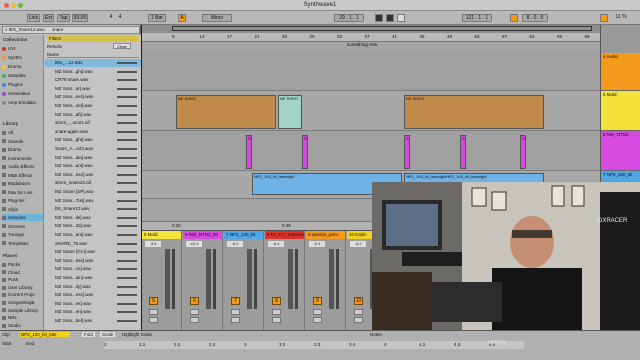  Describe the element at coordinates (182, 18) in the screenshot. I see `key-select: A` at that location.